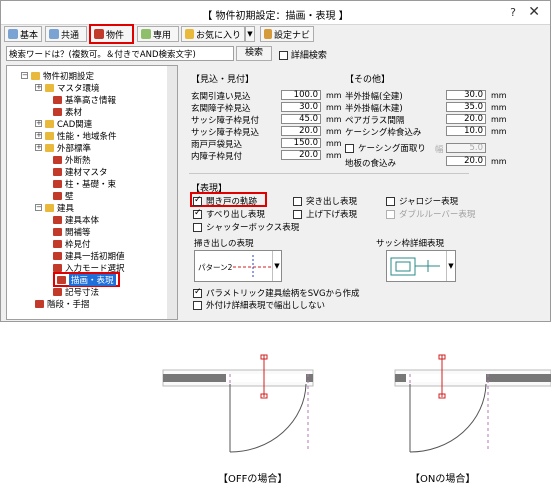 The height and width of the screenshot is (492, 551). What do you see at coordinates (301, 95) in the screenshot?
I see `mikake-field: 100.0` at bounding box center [301, 95].